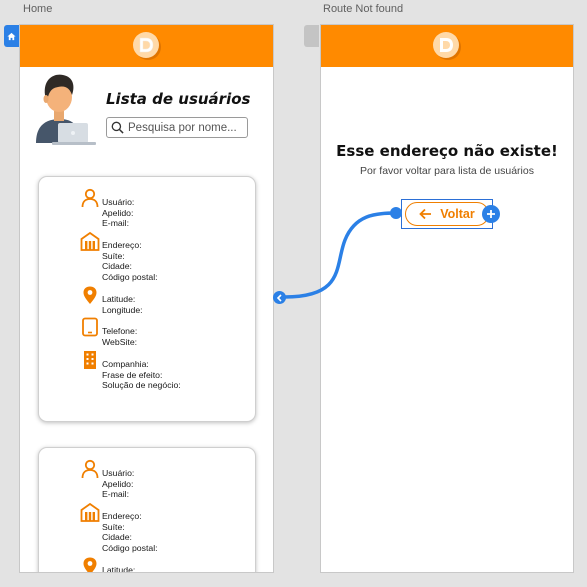  Describe the element at coordinates (447, 171) in the screenshot. I see `not-found-subtitle: Por favor voltar para lista de usuários` at that location.